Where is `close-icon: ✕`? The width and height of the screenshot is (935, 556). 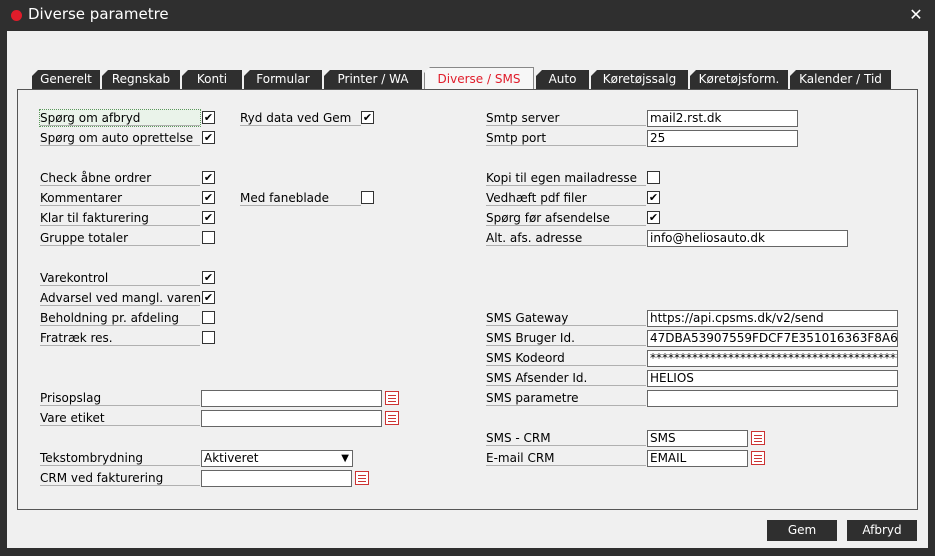
close-icon: ✕ is located at coordinates (916, 15).